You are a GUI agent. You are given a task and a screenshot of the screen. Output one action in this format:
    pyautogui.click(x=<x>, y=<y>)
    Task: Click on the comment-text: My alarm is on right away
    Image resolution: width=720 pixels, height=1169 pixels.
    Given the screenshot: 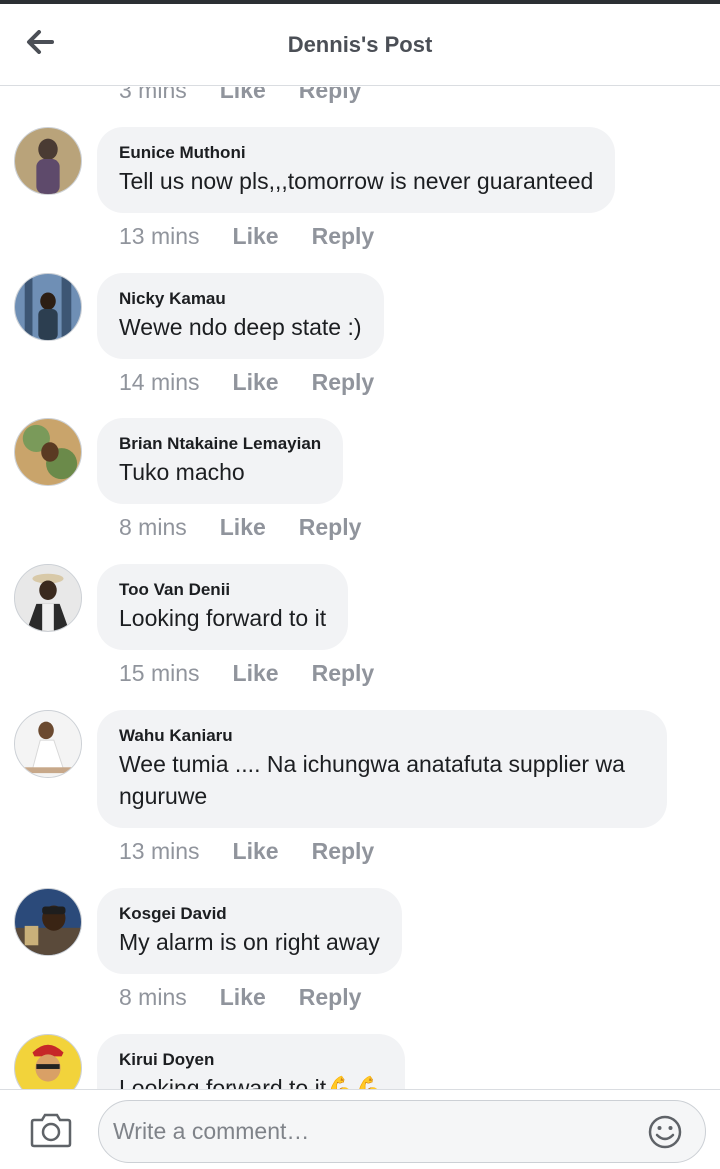 What is the action you would take?
    pyautogui.click(x=249, y=942)
    